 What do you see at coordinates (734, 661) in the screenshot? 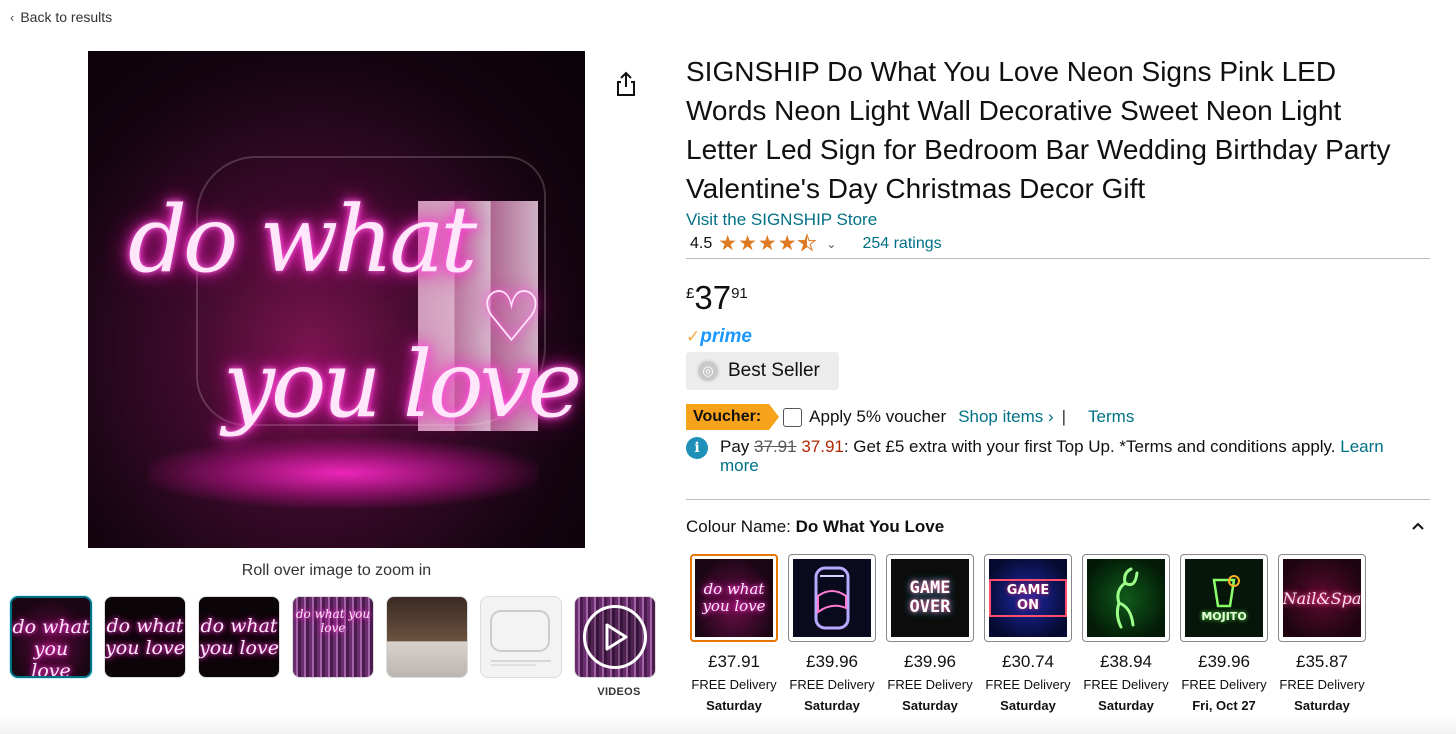
I see `swatch-price: £37.91` at bounding box center [734, 661].